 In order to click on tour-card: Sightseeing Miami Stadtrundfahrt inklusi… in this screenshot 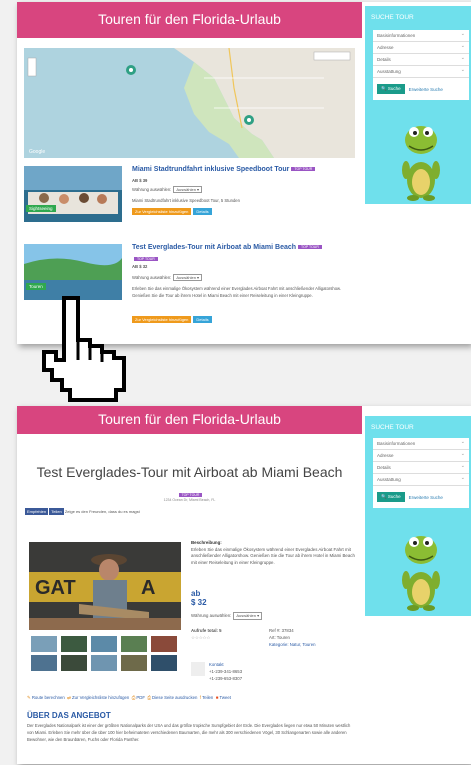, I will do `click(189, 196)`.